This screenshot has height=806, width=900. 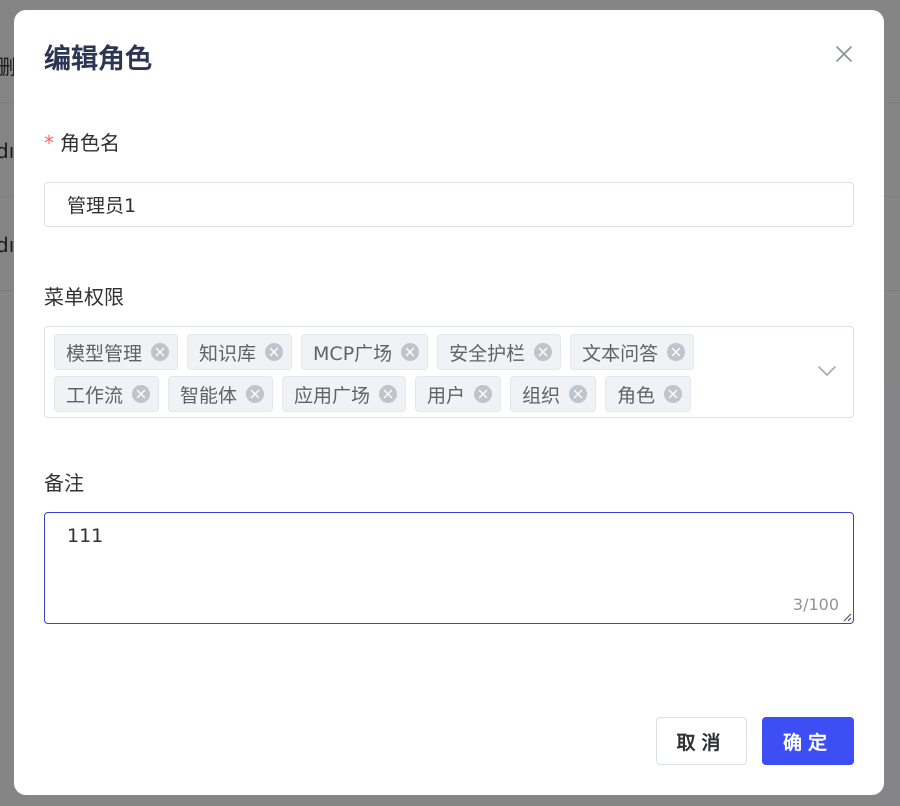 What do you see at coordinates (84, 297) in the screenshot?
I see `menu-permissions-label: 菜单权限` at bounding box center [84, 297].